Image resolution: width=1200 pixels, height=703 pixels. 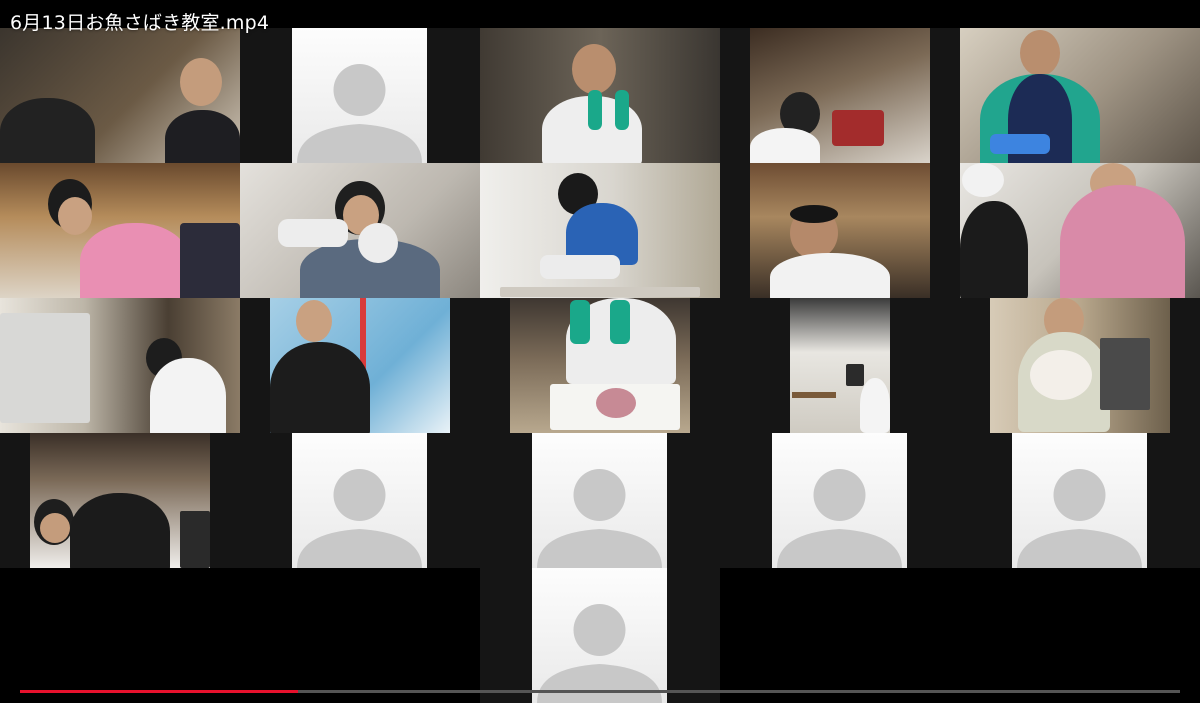 What do you see at coordinates (600, 691) in the screenshot?
I see `seek-bar` at bounding box center [600, 691].